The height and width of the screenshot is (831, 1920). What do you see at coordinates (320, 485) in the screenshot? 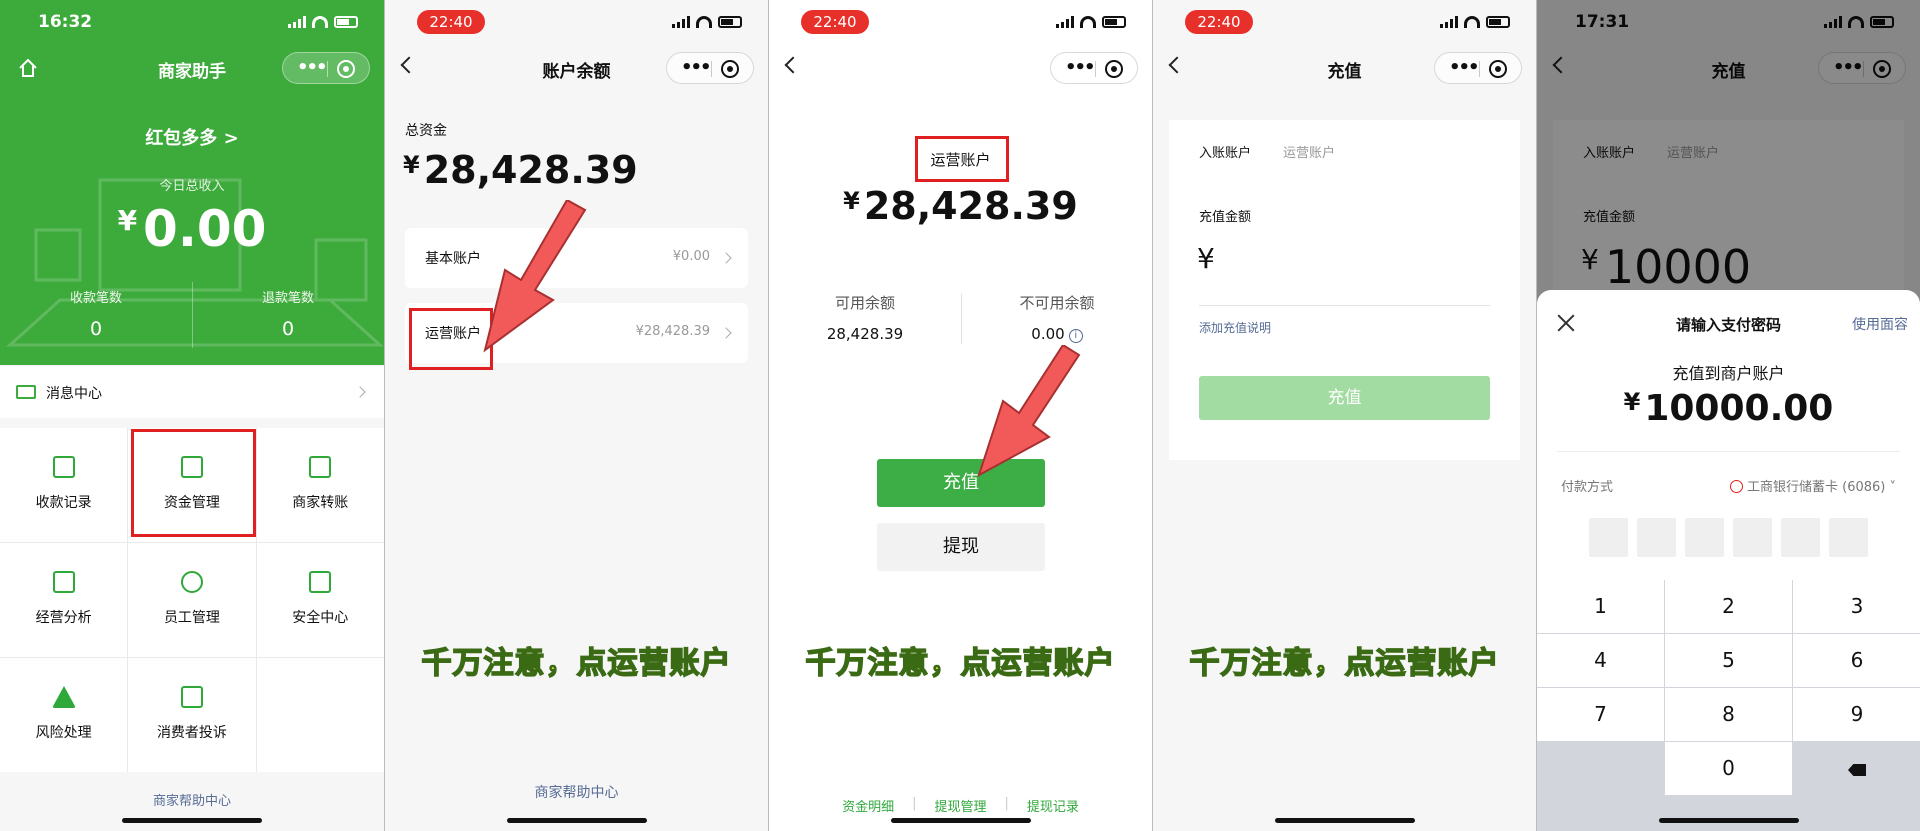
I see `grid-item-merchant-transfer: 商家转账` at bounding box center [320, 485].